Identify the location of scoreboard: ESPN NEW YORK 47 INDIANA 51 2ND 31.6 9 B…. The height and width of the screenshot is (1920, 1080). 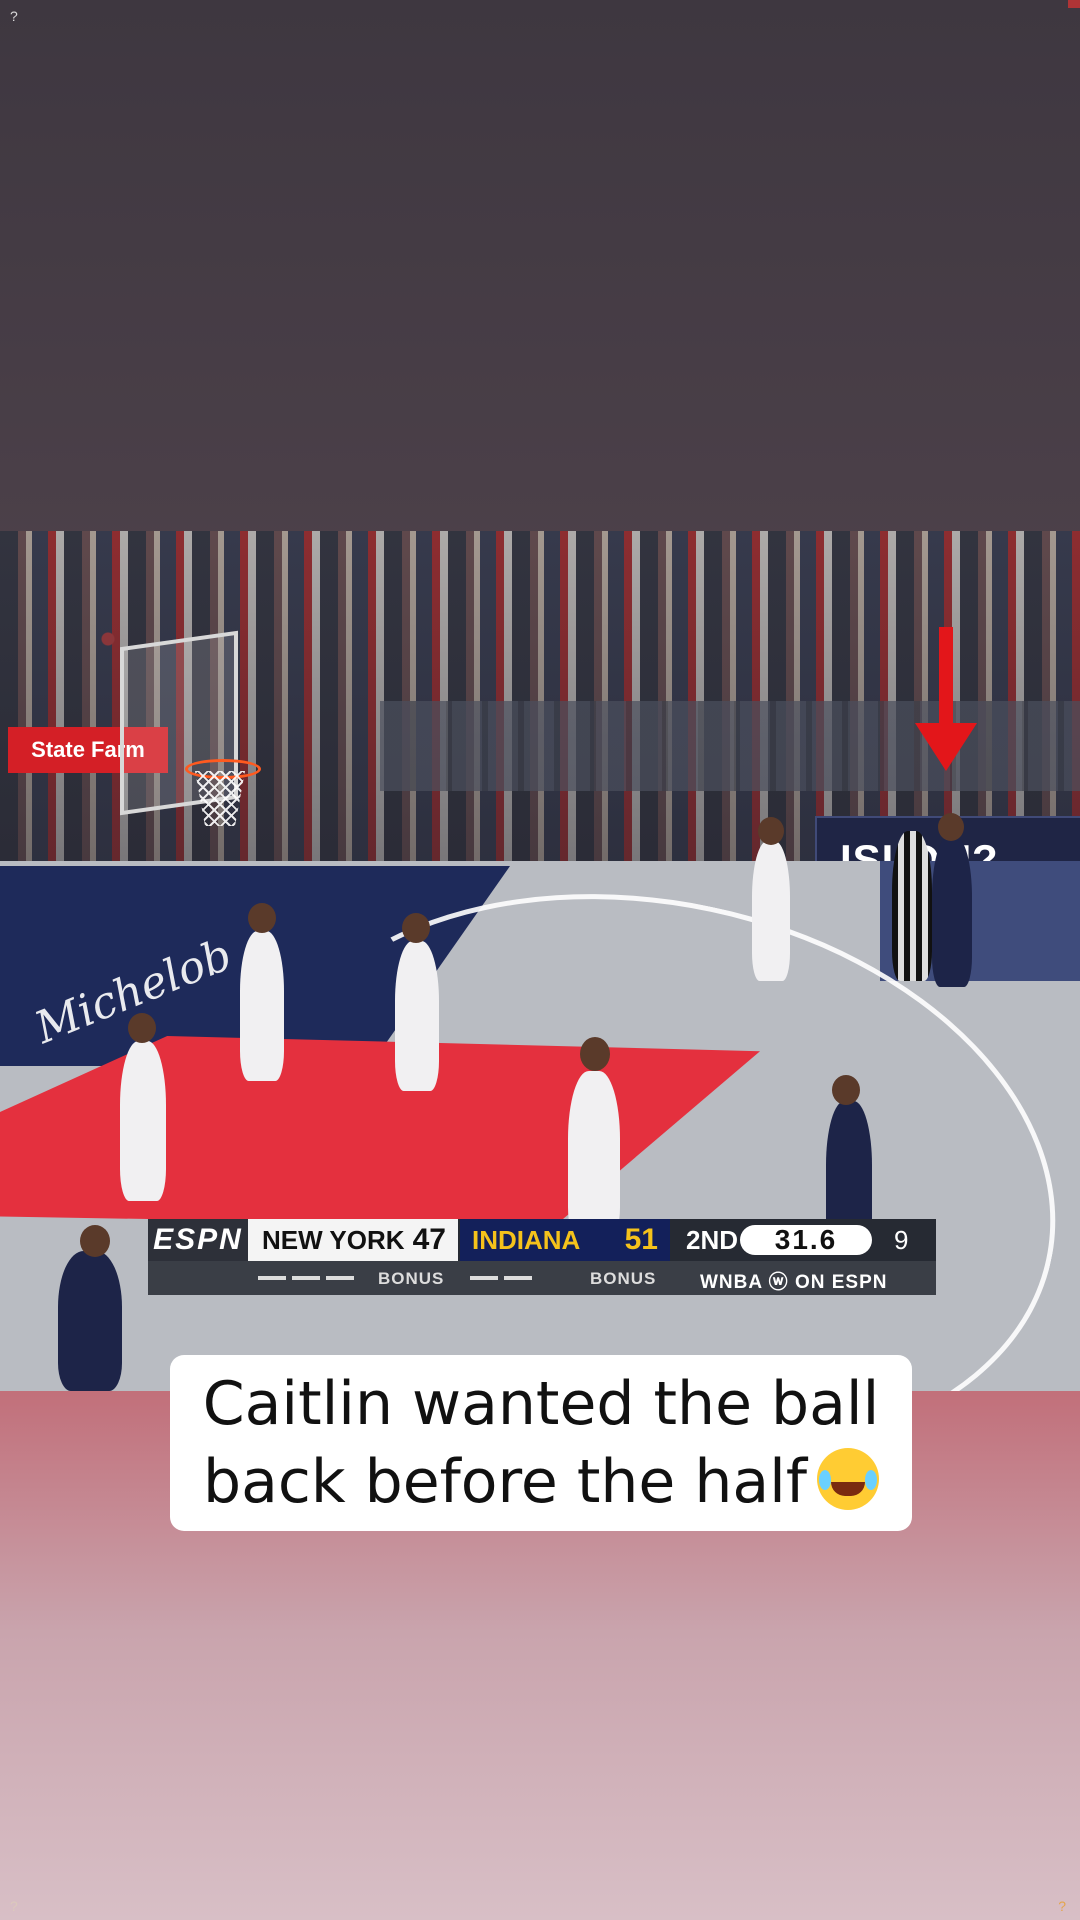
(542, 1257).